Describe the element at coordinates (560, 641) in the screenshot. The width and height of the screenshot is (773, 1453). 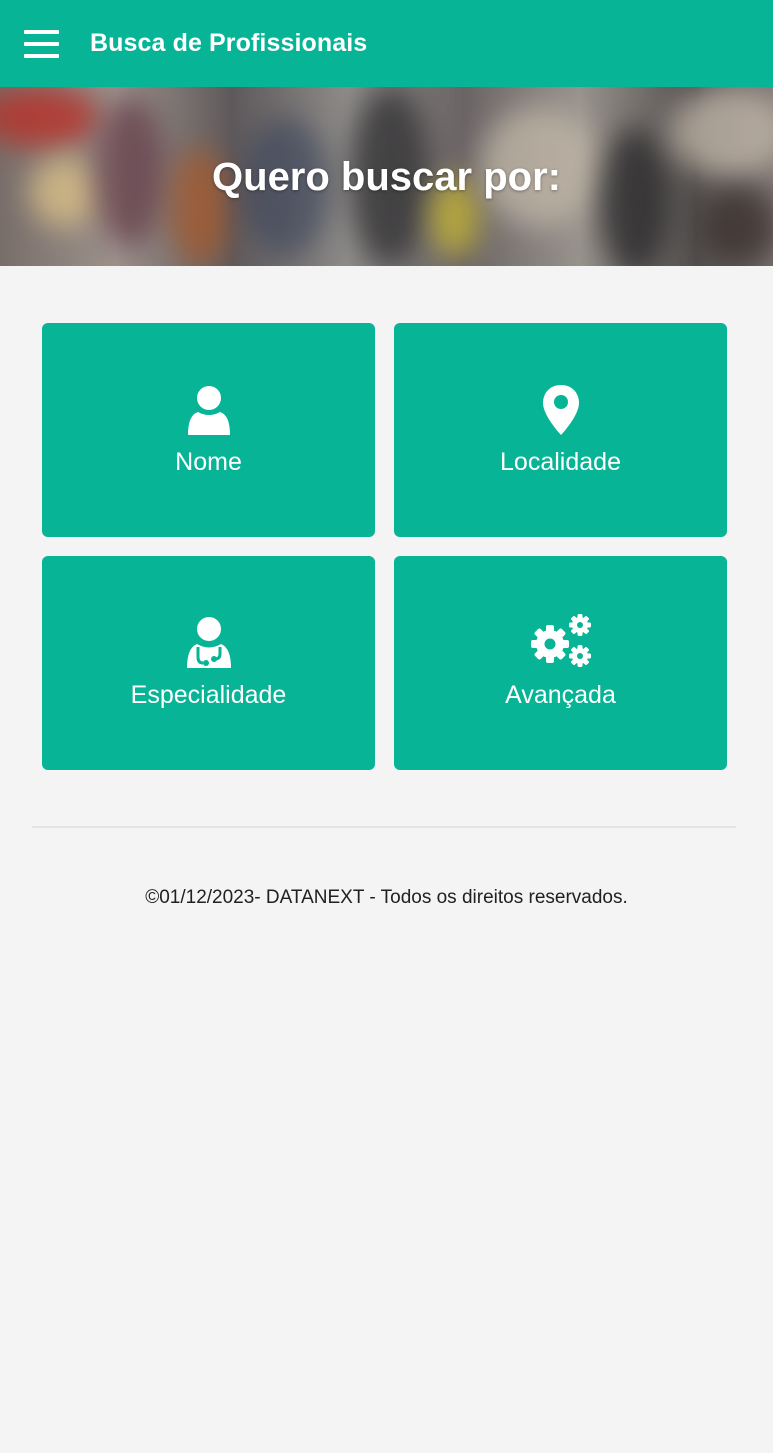
I see `gears-icon` at that location.